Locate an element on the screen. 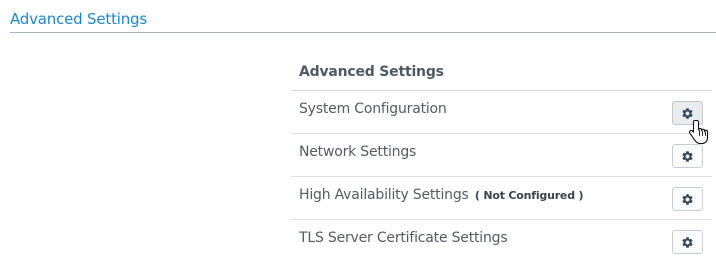  tls-certificate-settings-button is located at coordinates (687, 242).